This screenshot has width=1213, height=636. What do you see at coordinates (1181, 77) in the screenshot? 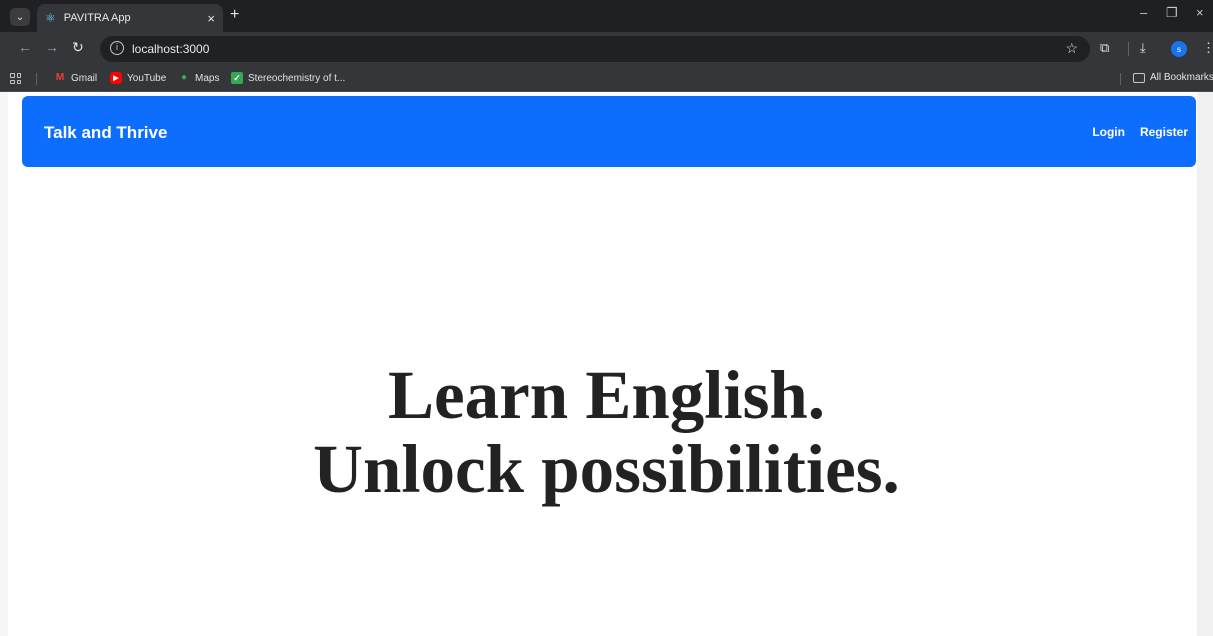
I see `all-bookmarks-label: All Bookmarks` at bounding box center [1181, 77].